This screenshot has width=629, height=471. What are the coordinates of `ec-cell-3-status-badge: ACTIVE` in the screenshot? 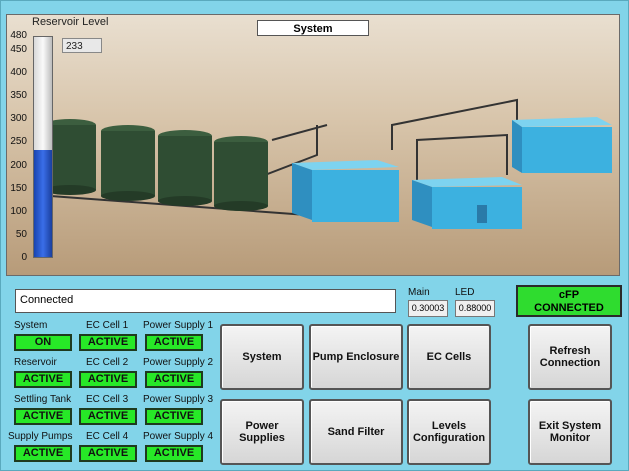 It's located at (108, 416).